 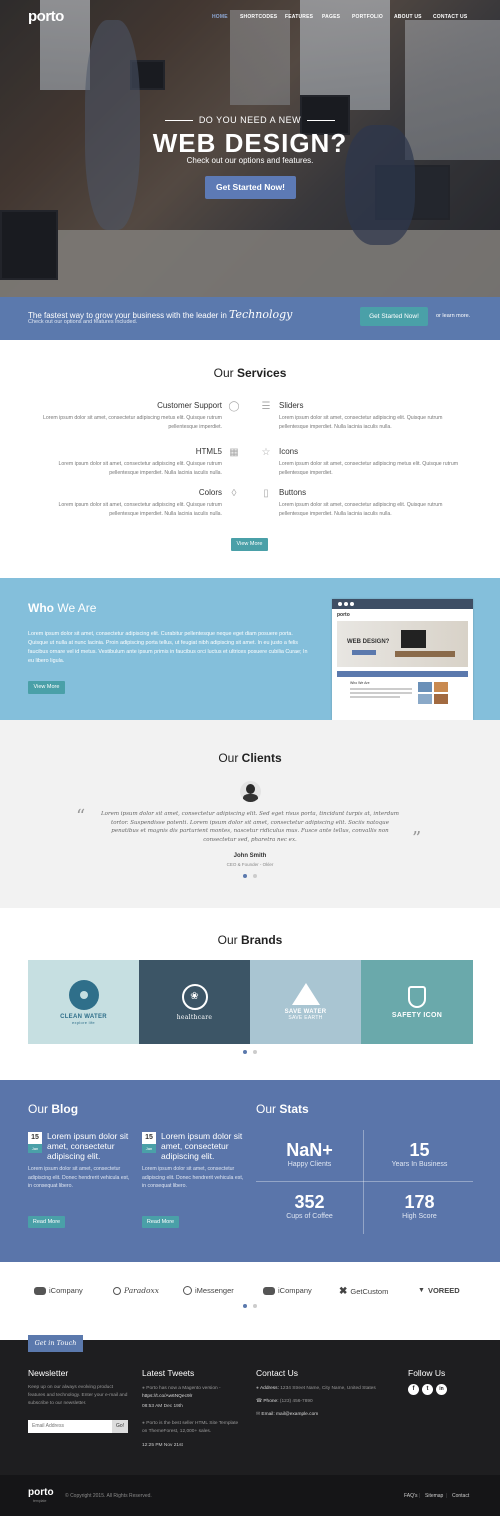 What do you see at coordinates (245, 876) in the screenshot?
I see `carousel-dot-active` at bounding box center [245, 876].